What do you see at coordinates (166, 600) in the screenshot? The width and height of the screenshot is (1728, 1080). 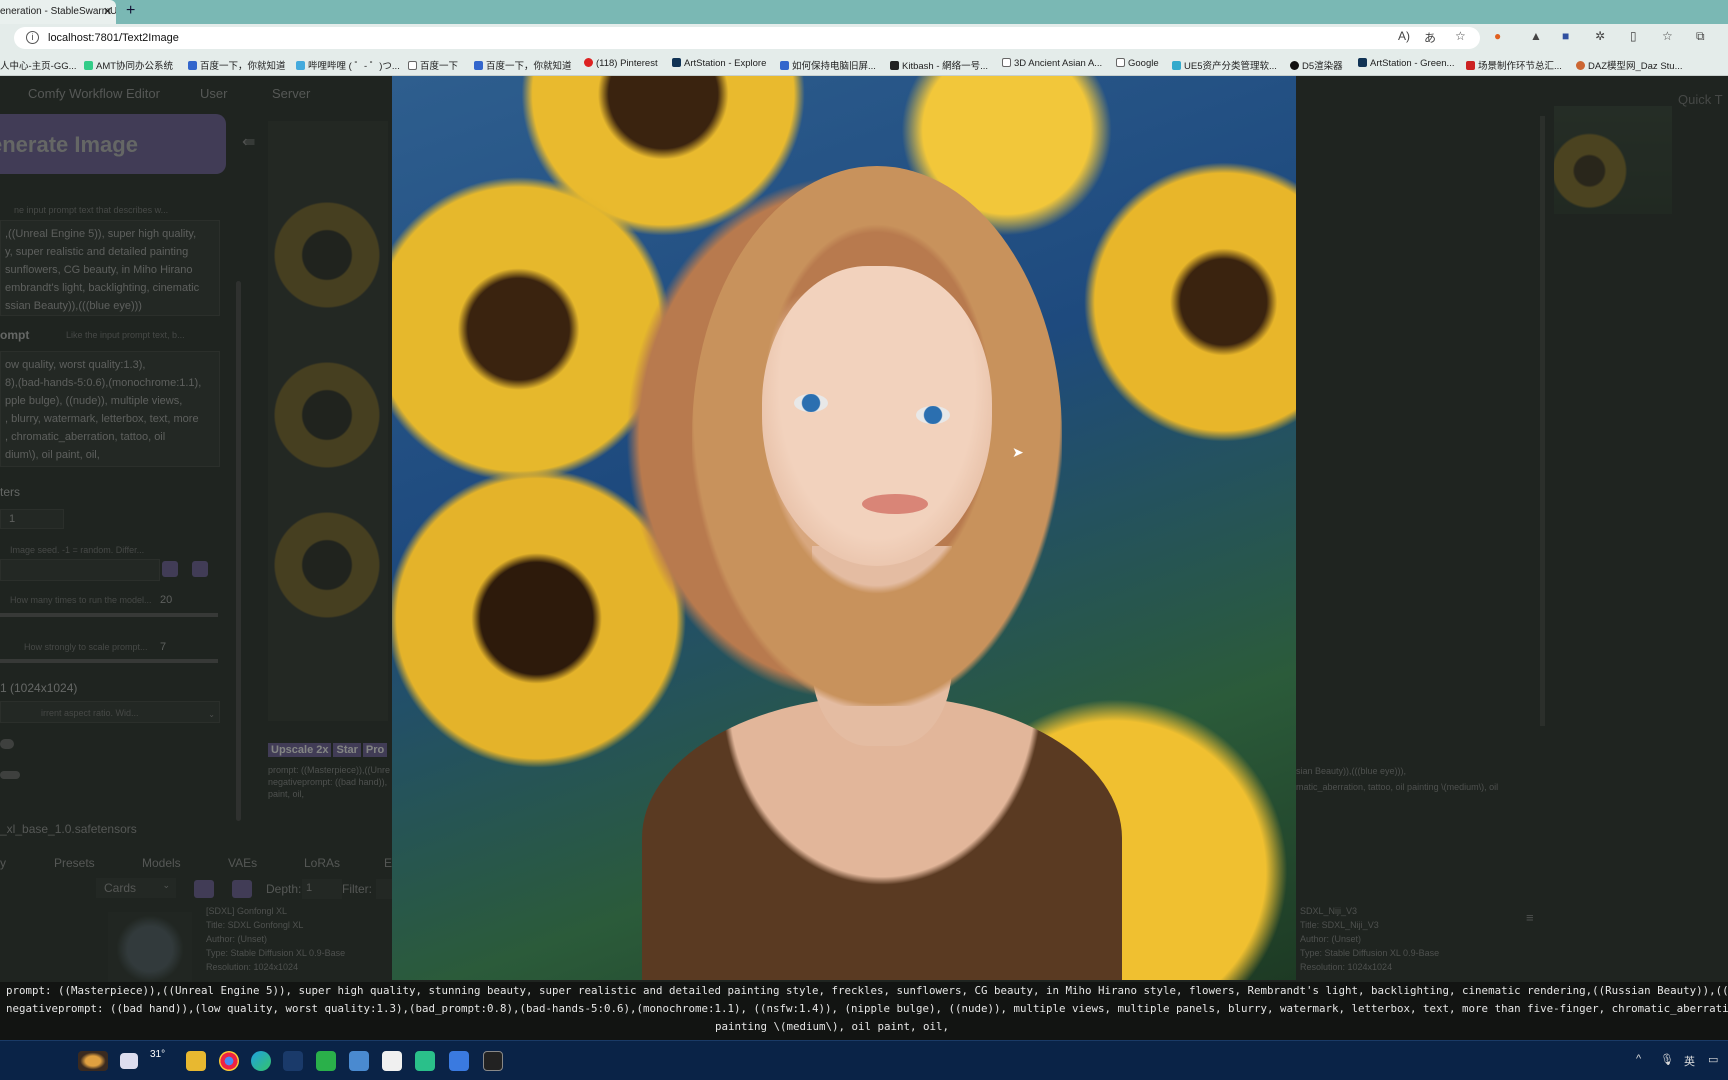 I see `steps-value: 20` at bounding box center [166, 600].